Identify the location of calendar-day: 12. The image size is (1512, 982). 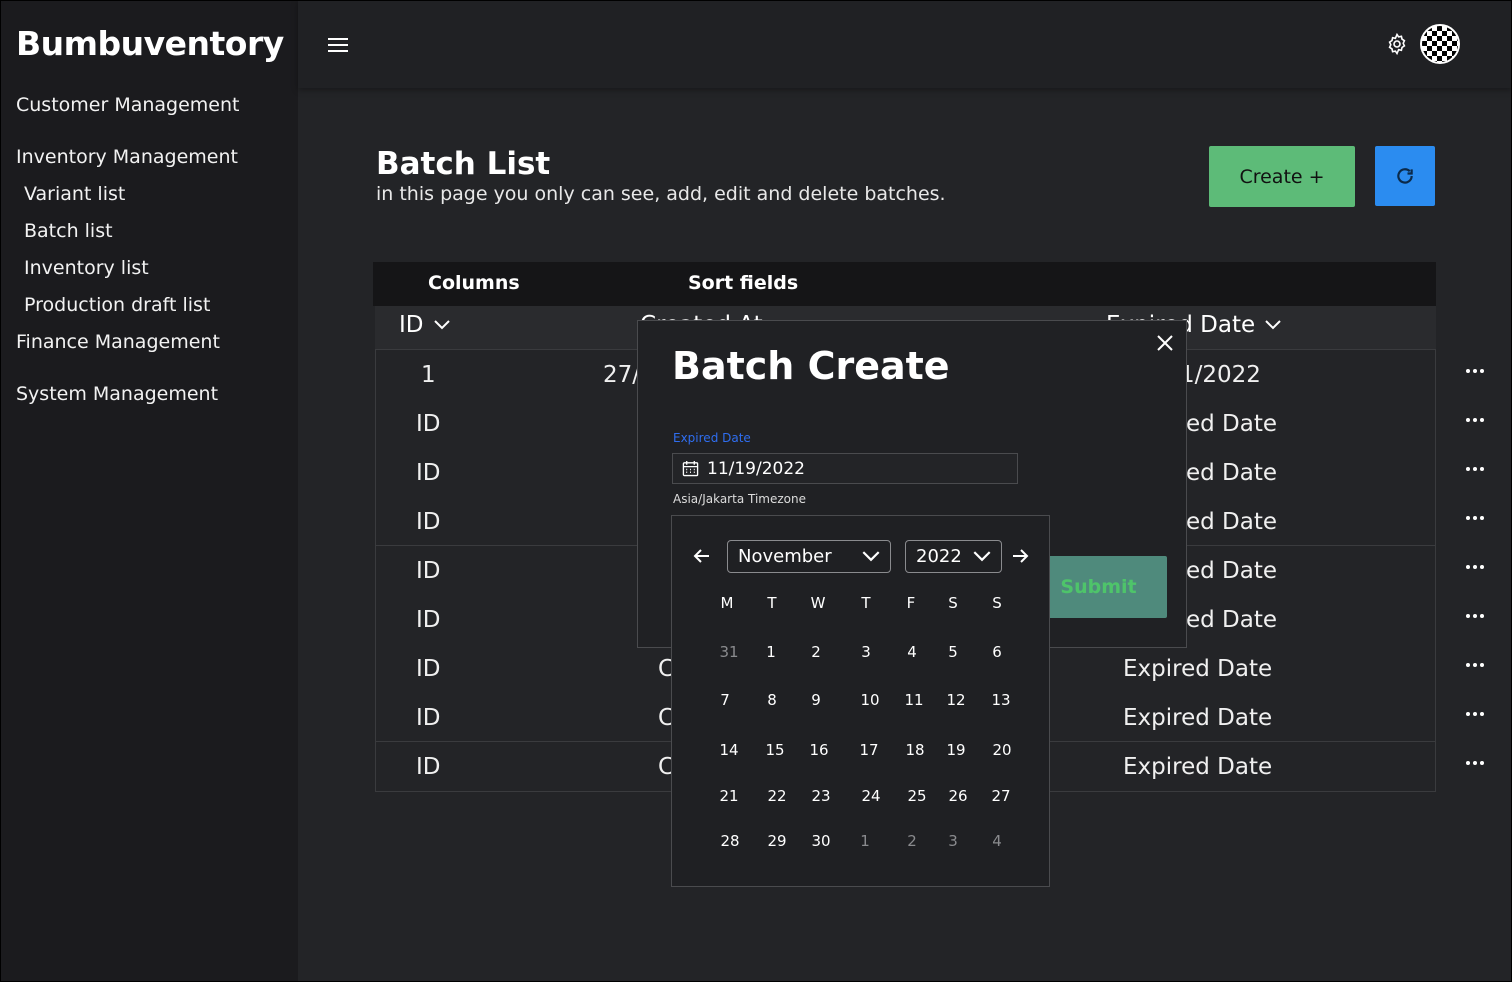
(956, 700).